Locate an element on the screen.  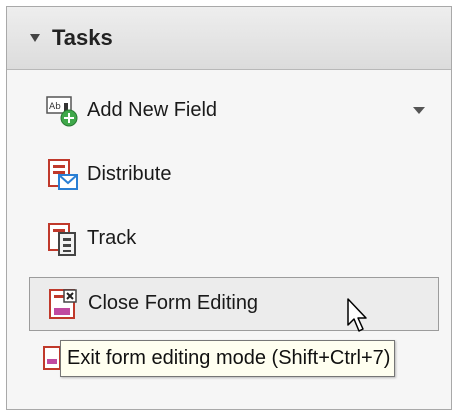
close-form-editing-icon is located at coordinates (63, 304).